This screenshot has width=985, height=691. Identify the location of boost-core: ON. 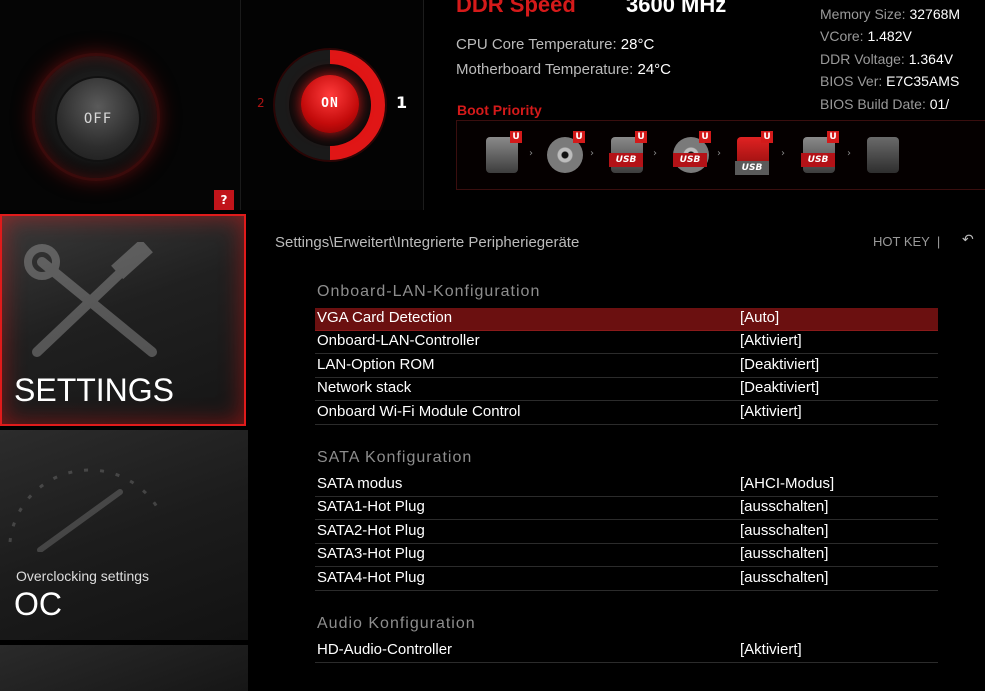
(330, 104).